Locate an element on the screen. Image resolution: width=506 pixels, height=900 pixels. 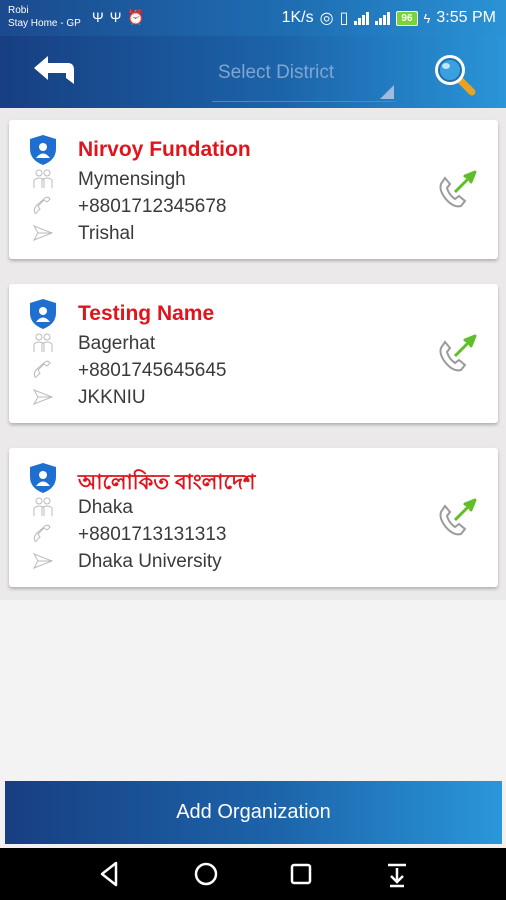
org-district: Mymensingh is located at coordinates (132, 179).